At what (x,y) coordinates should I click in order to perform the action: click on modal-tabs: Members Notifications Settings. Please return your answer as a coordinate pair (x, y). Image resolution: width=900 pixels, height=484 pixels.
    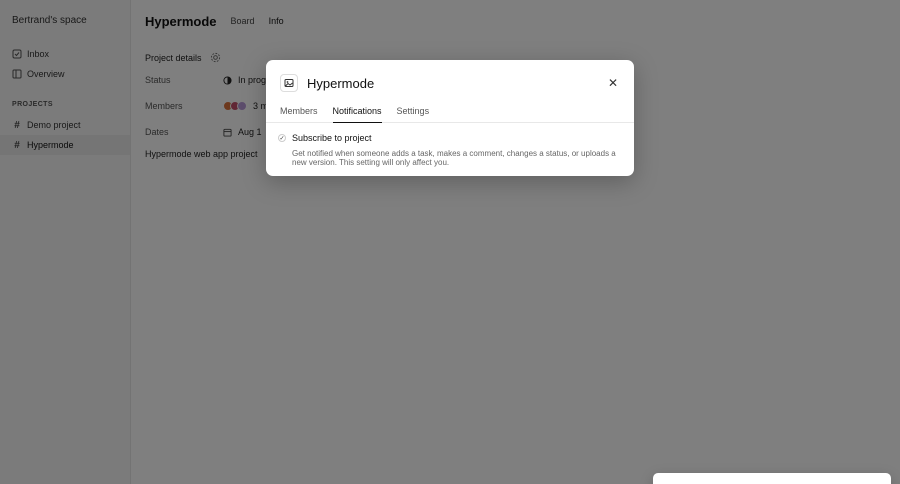
    Looking at the image, I should click on (450, 114).